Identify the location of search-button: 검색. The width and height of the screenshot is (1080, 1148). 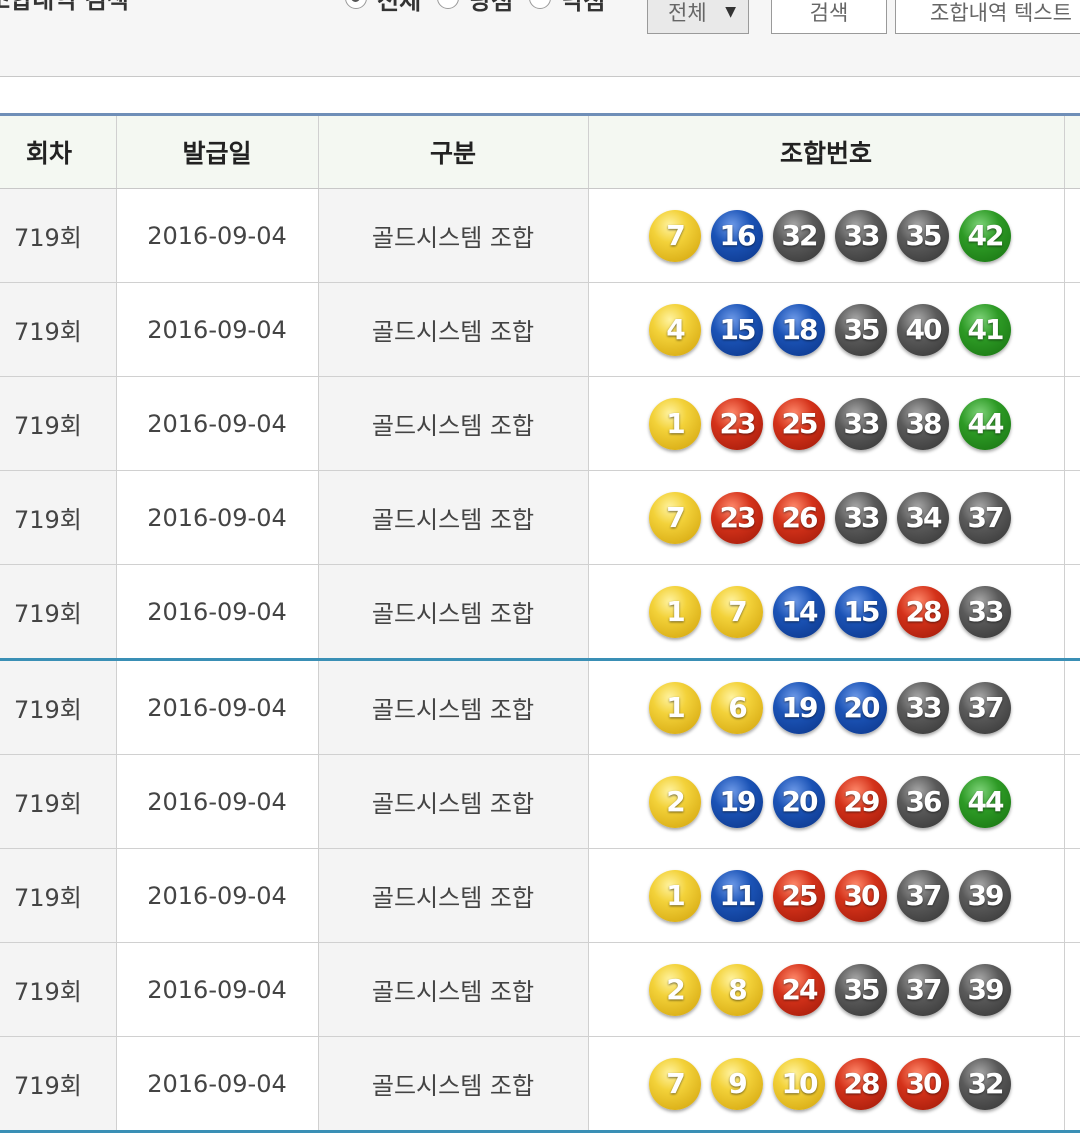
(829, 17).